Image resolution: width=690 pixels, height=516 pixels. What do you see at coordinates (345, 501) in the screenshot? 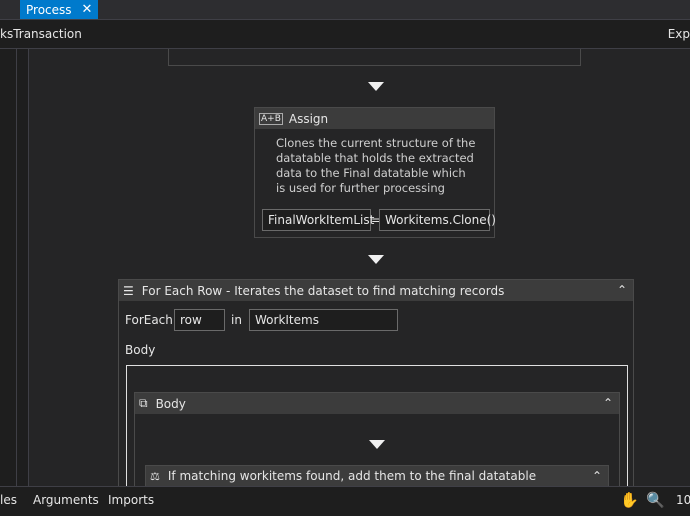
I see `designer-bottom-bar: les Arguments Imports ✋ 🔍 10` at bounding box center [345, 501].